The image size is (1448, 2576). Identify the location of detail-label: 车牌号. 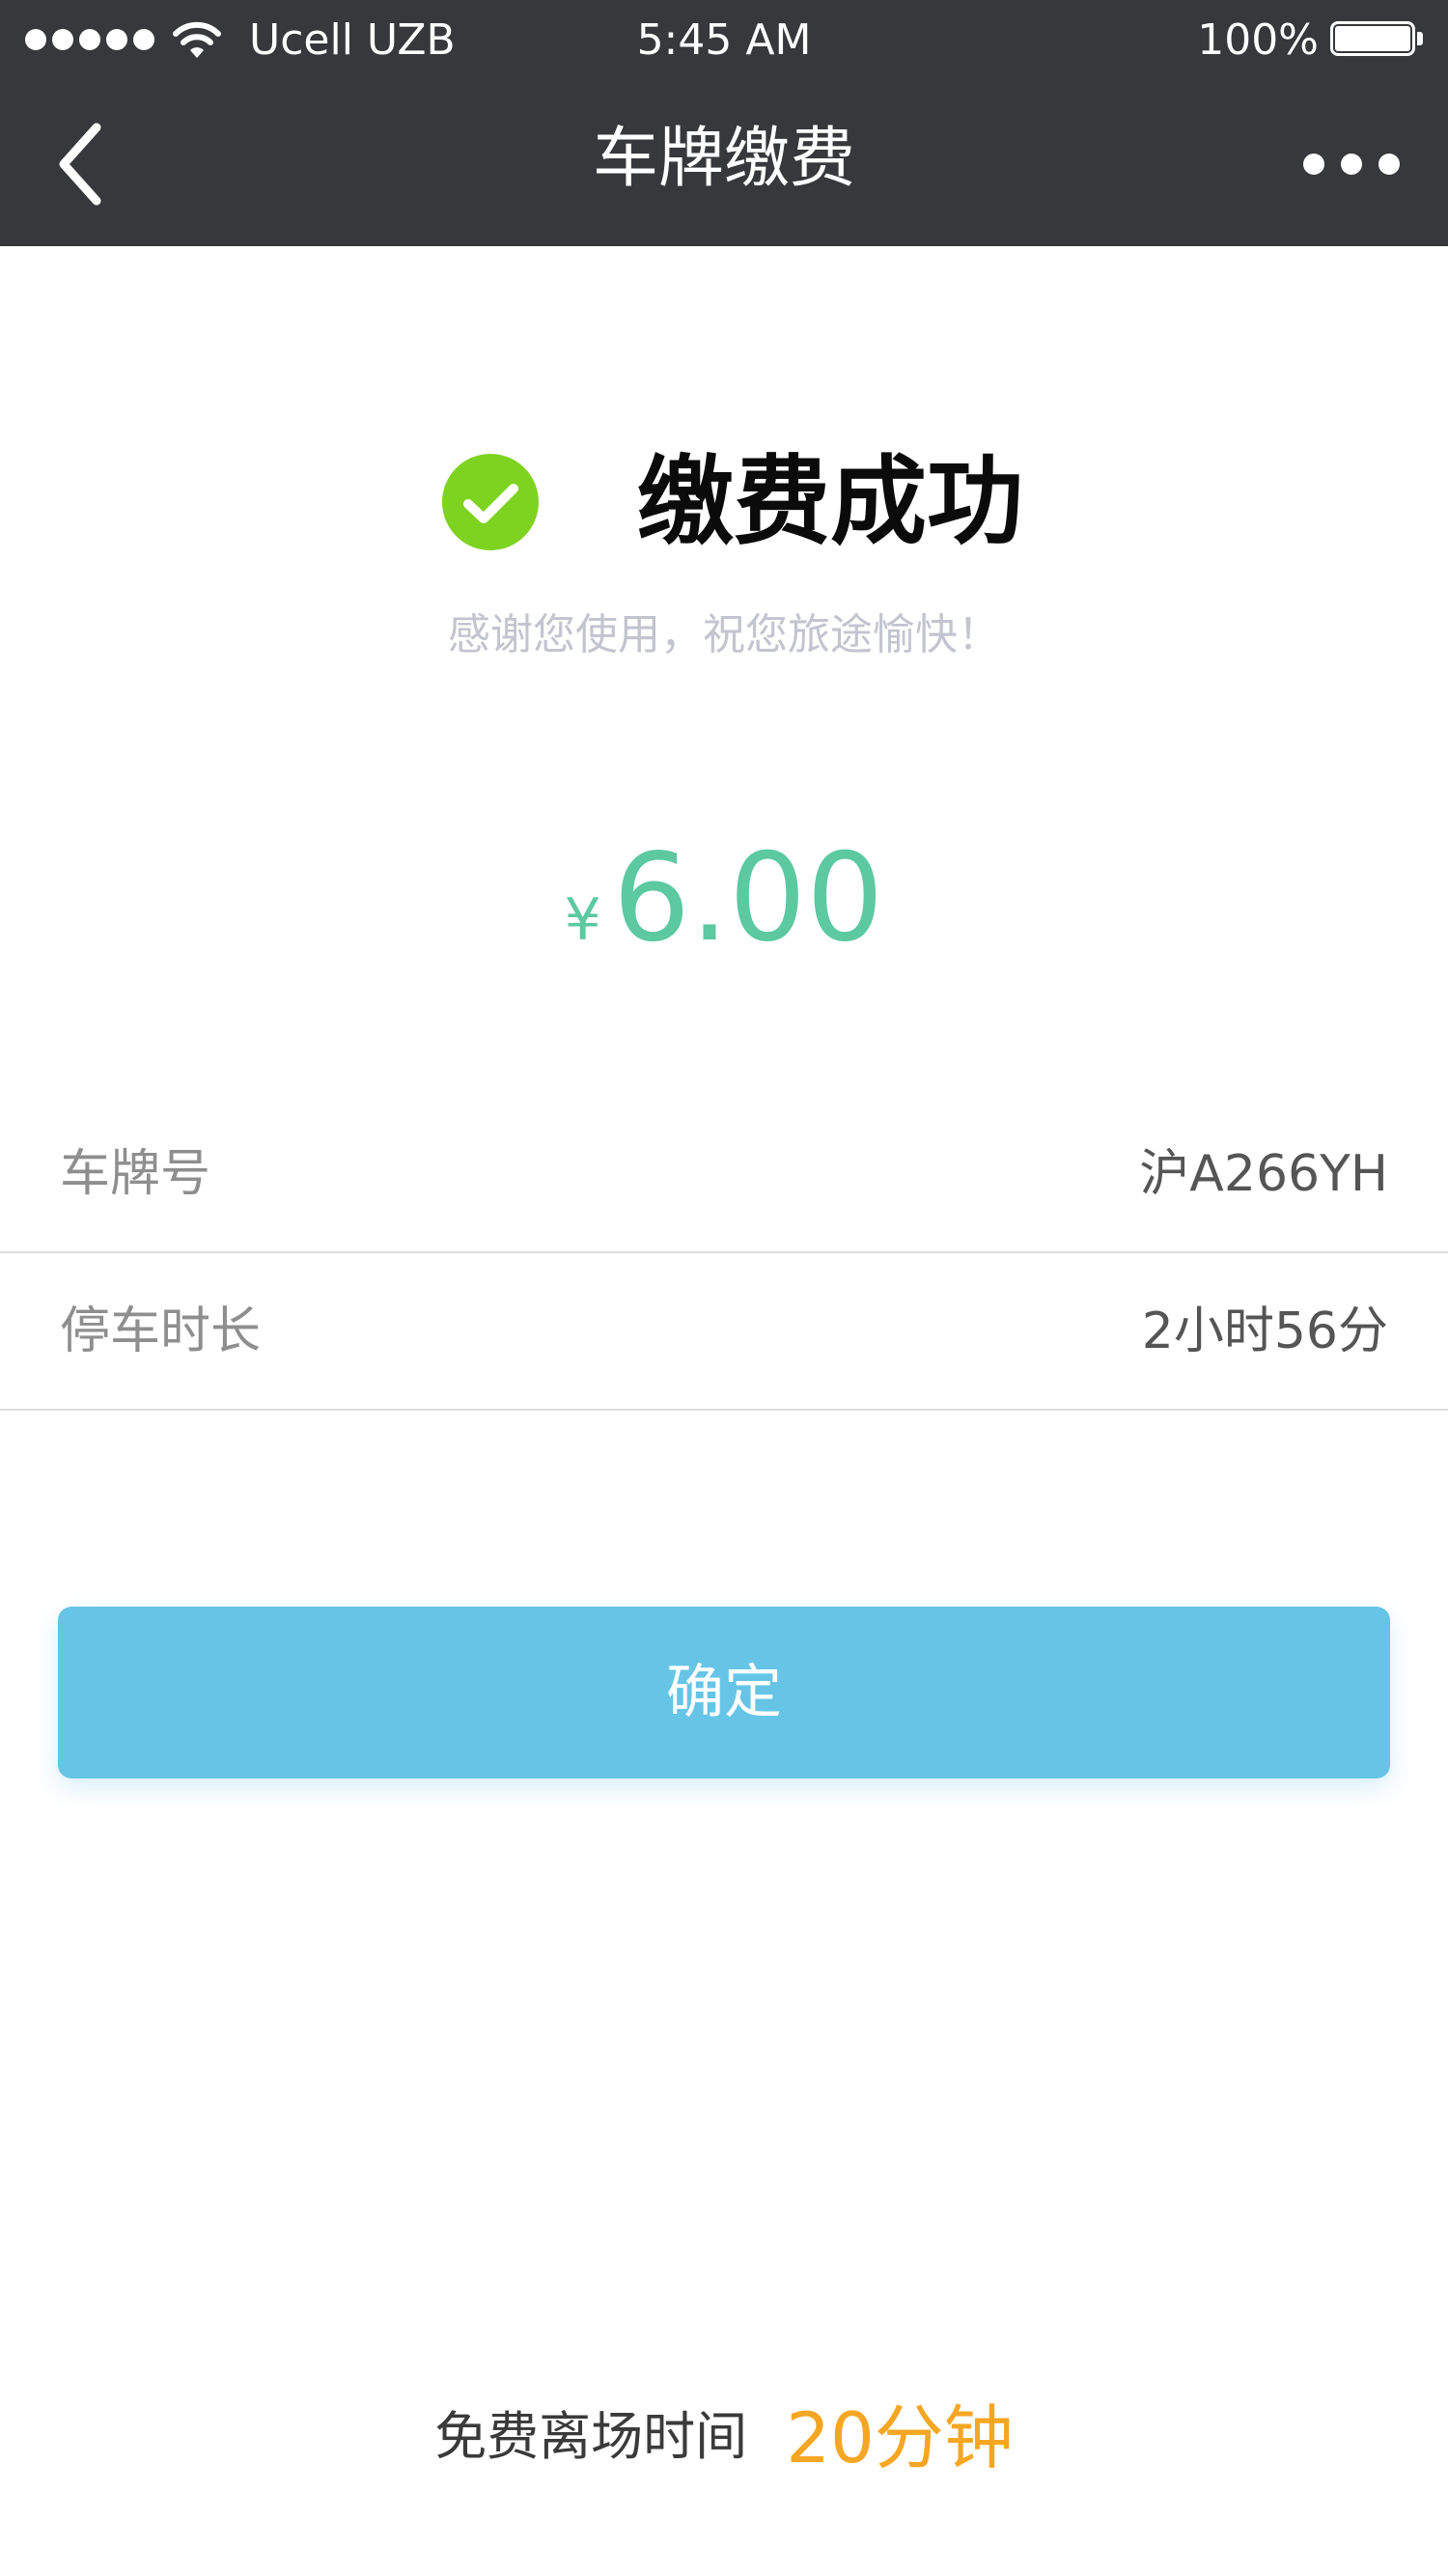
(135, 1174).